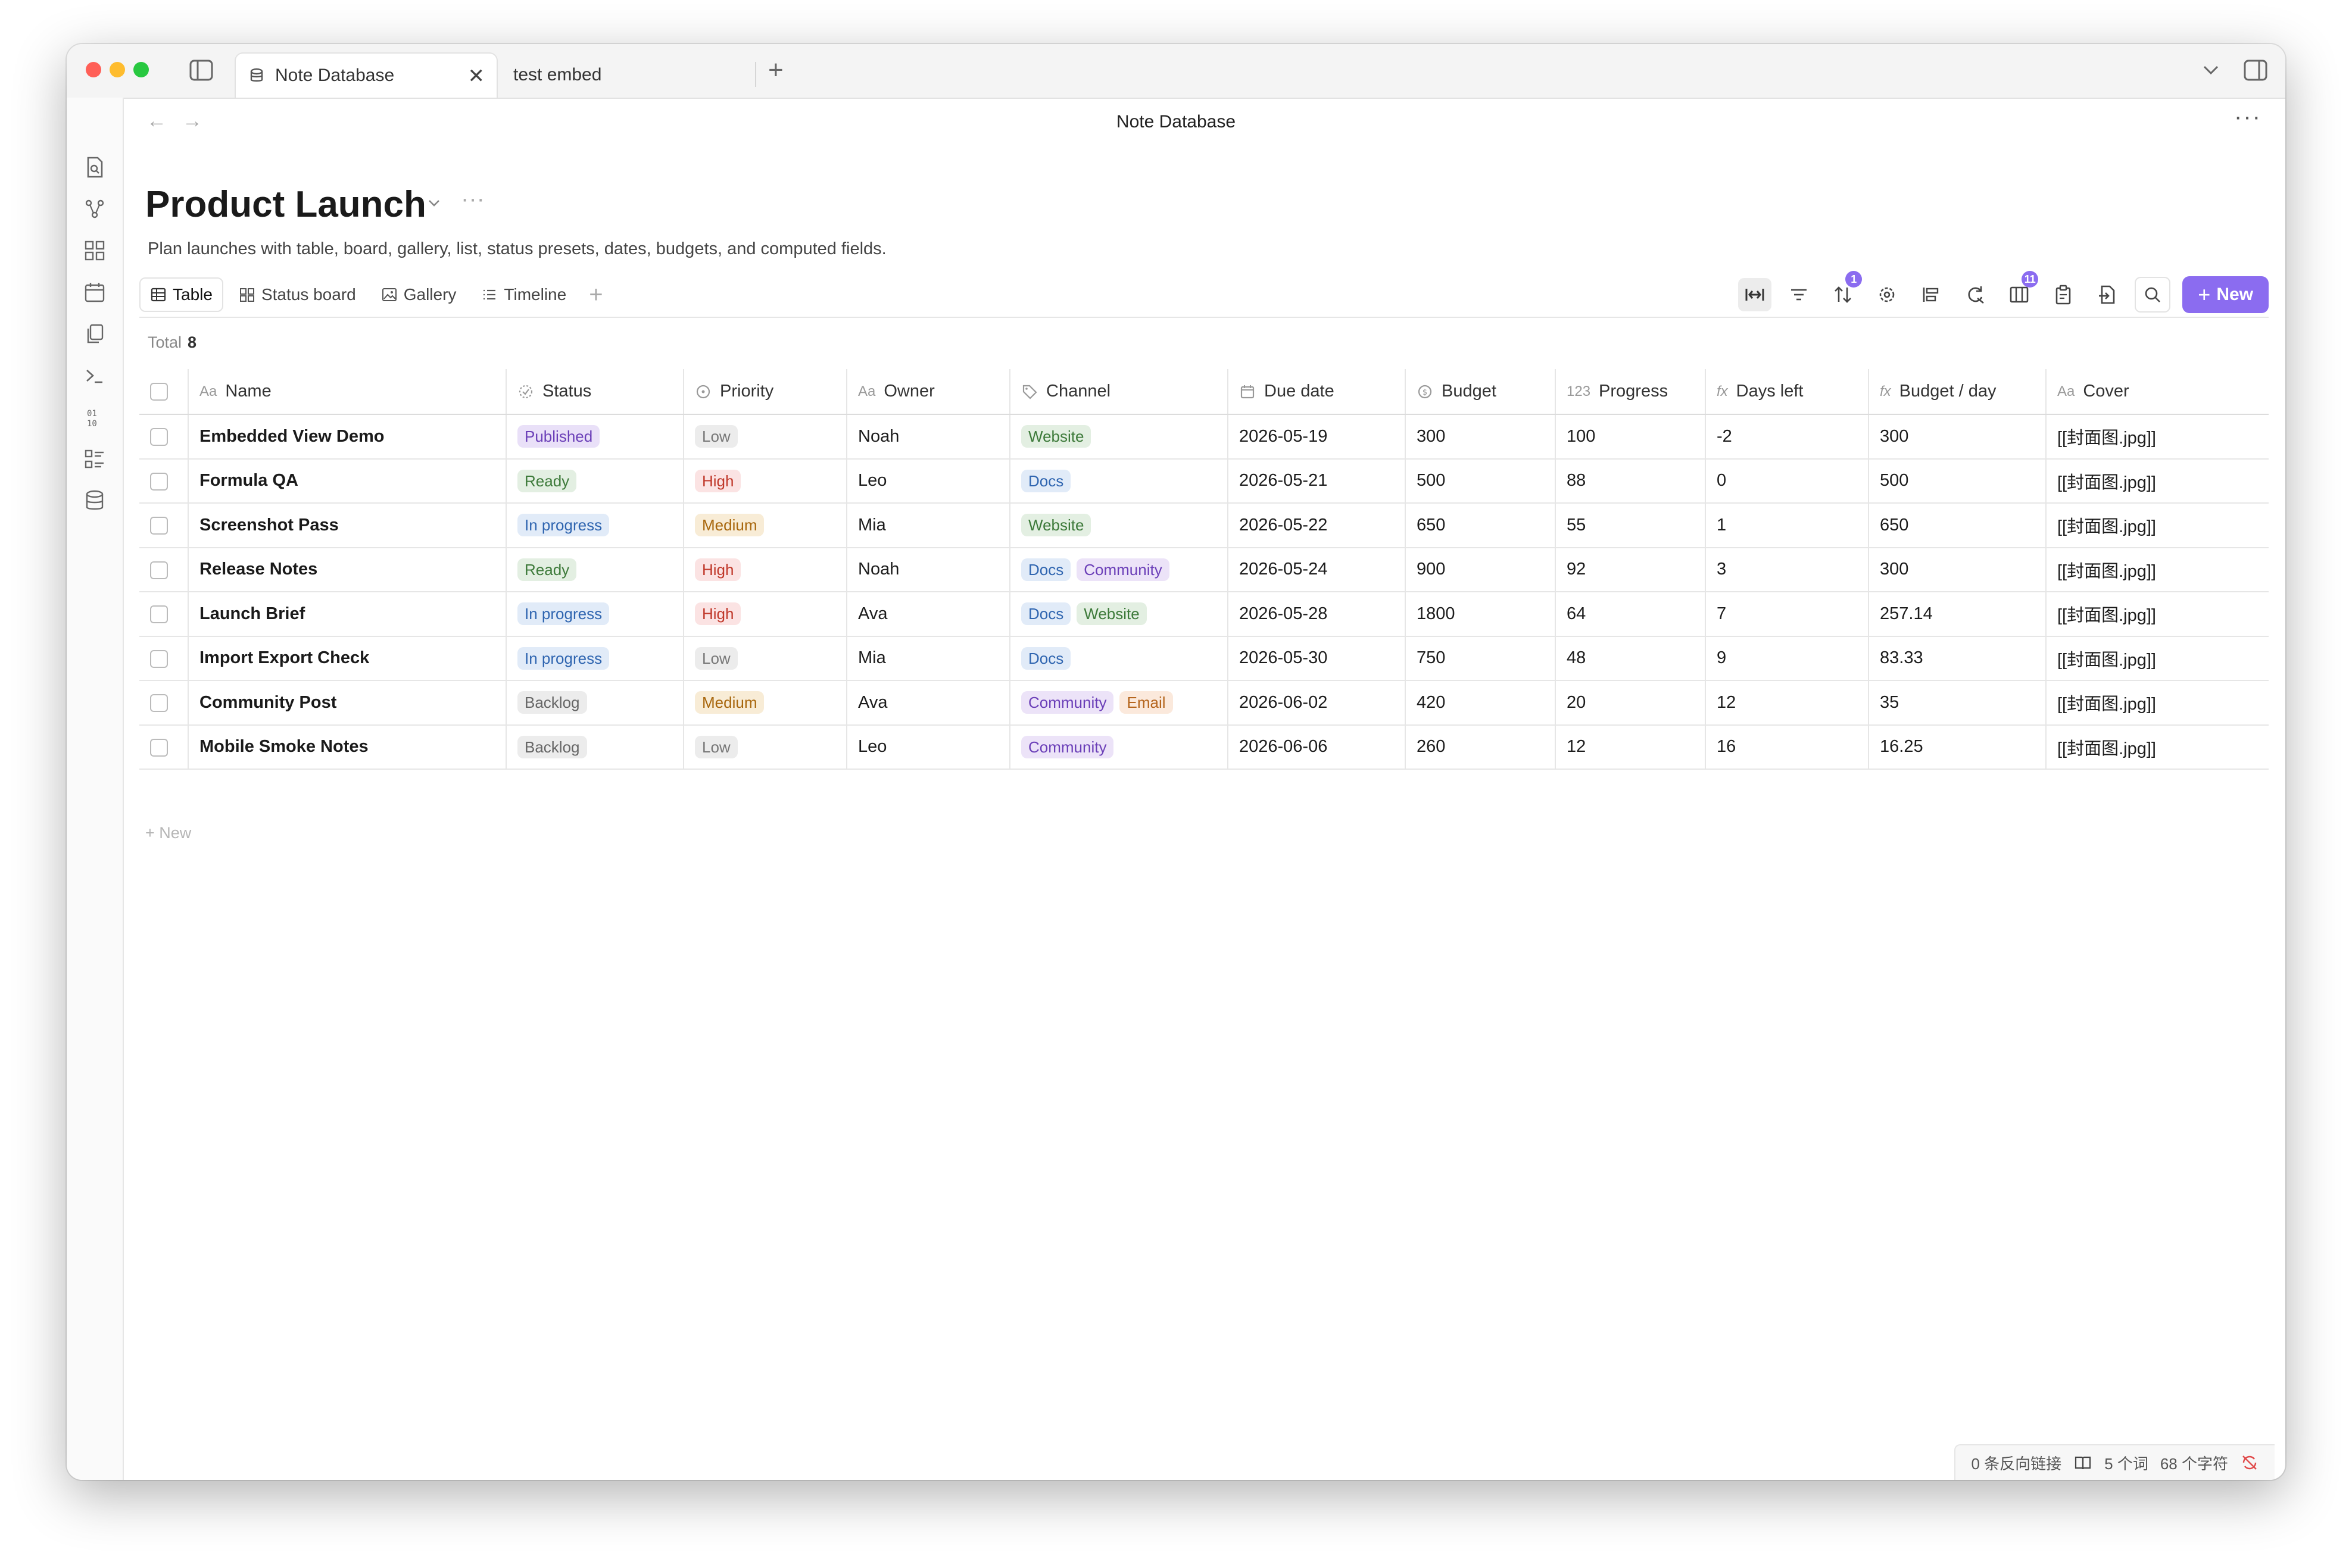 The image size is (2352, 1568). Describe the element at coordinates (297, 295) in the screenshot. I see `view-tab-status-board: Status board` at that location.